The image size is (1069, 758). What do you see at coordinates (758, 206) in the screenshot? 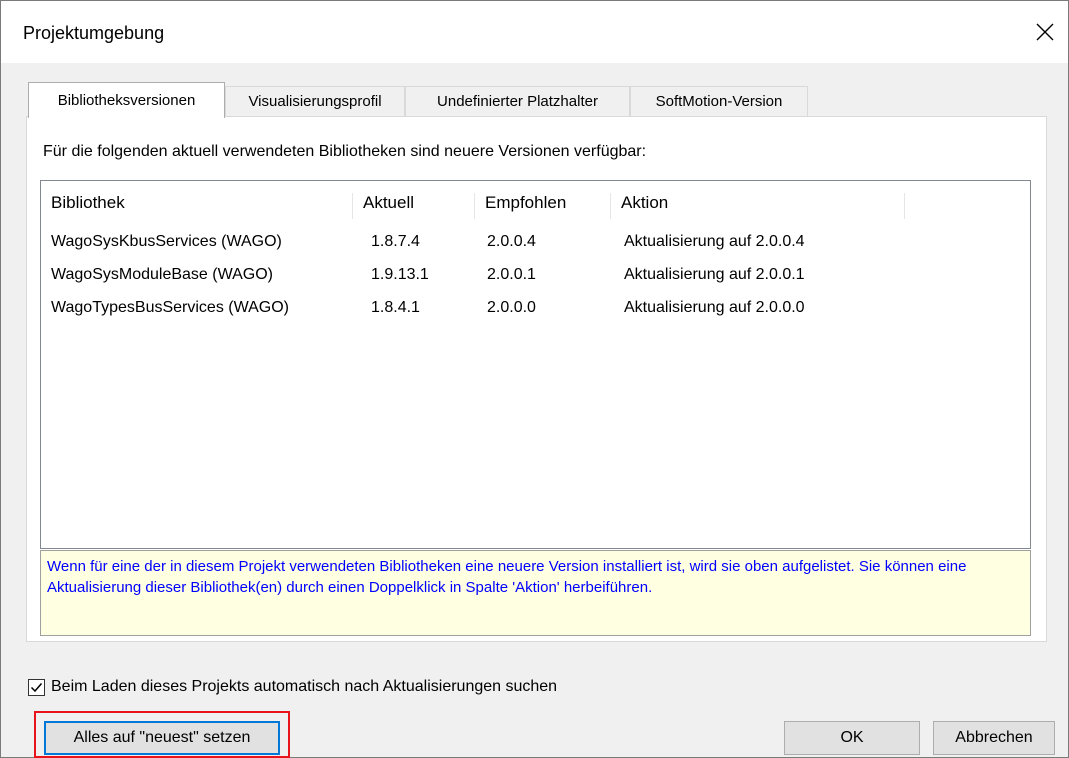
I see `column-header-aktion: Aktion` at bounding box center [758, 206].